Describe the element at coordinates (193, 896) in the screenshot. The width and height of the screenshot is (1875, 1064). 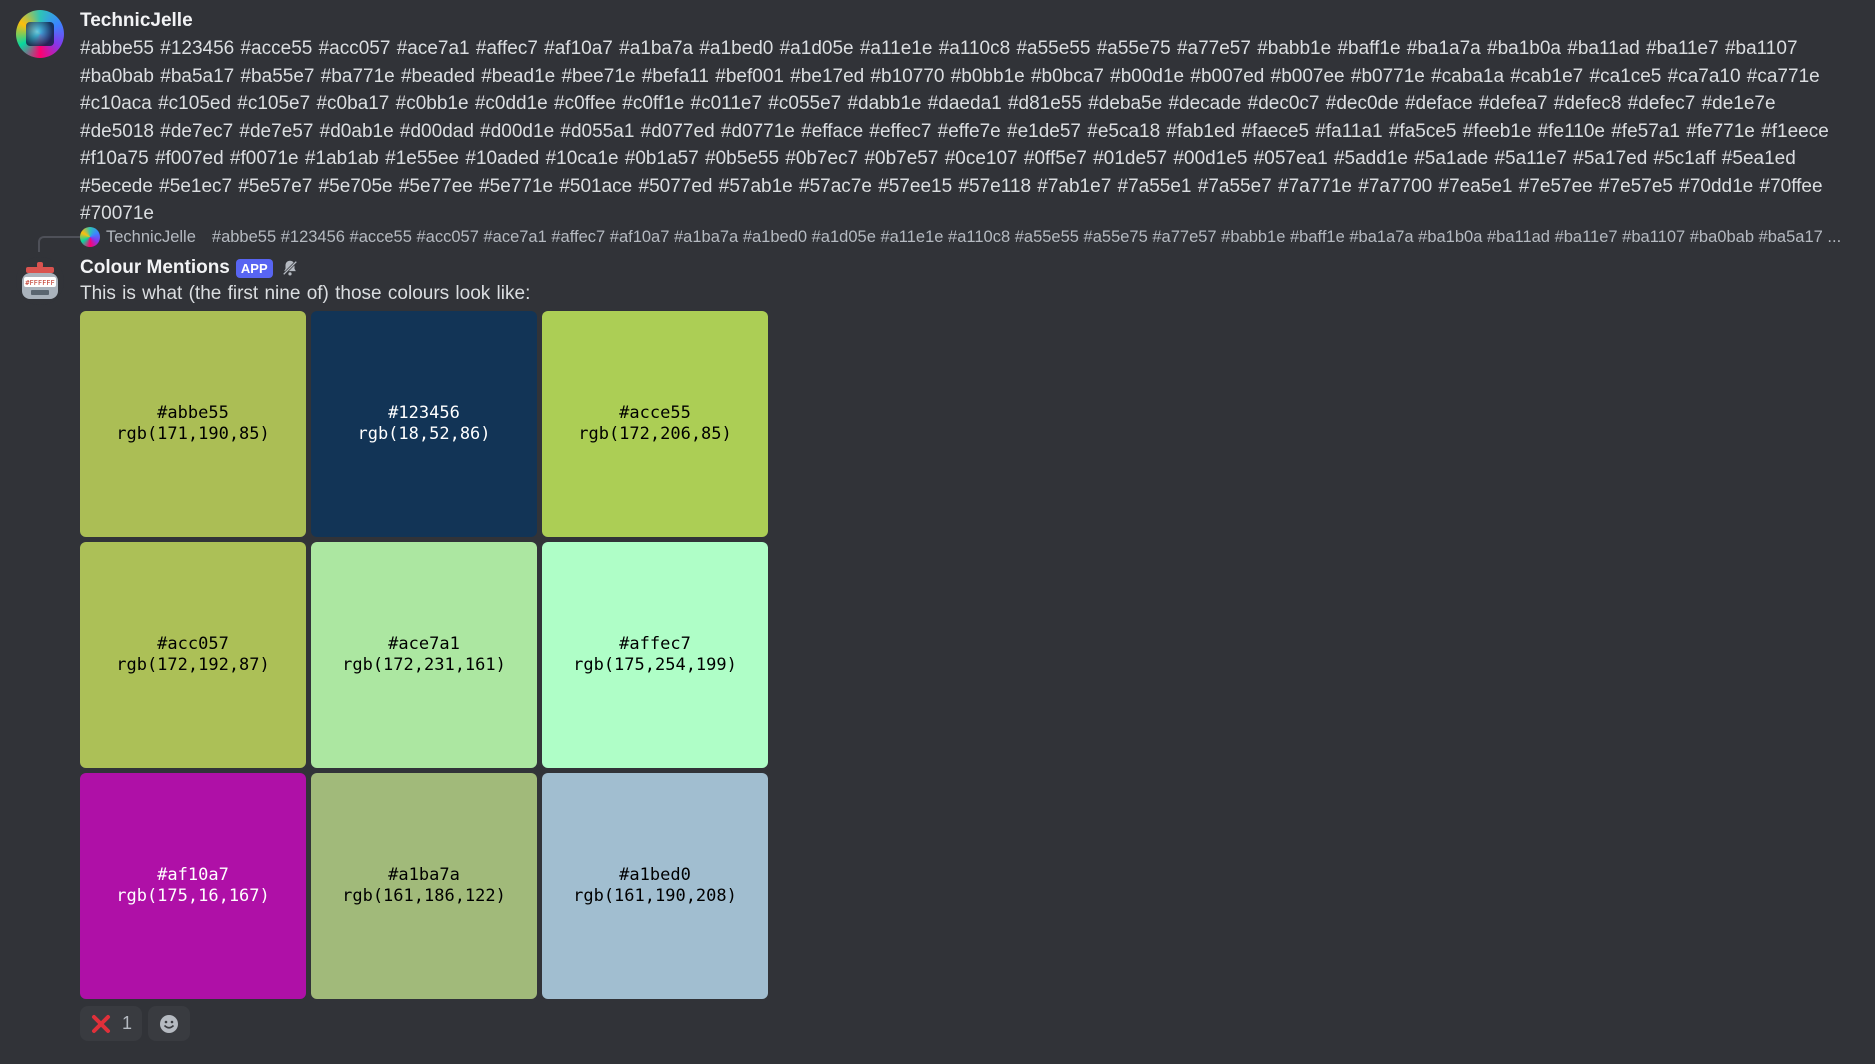
I see `swatch-rgb: rgb(175,16,167)` at that location.